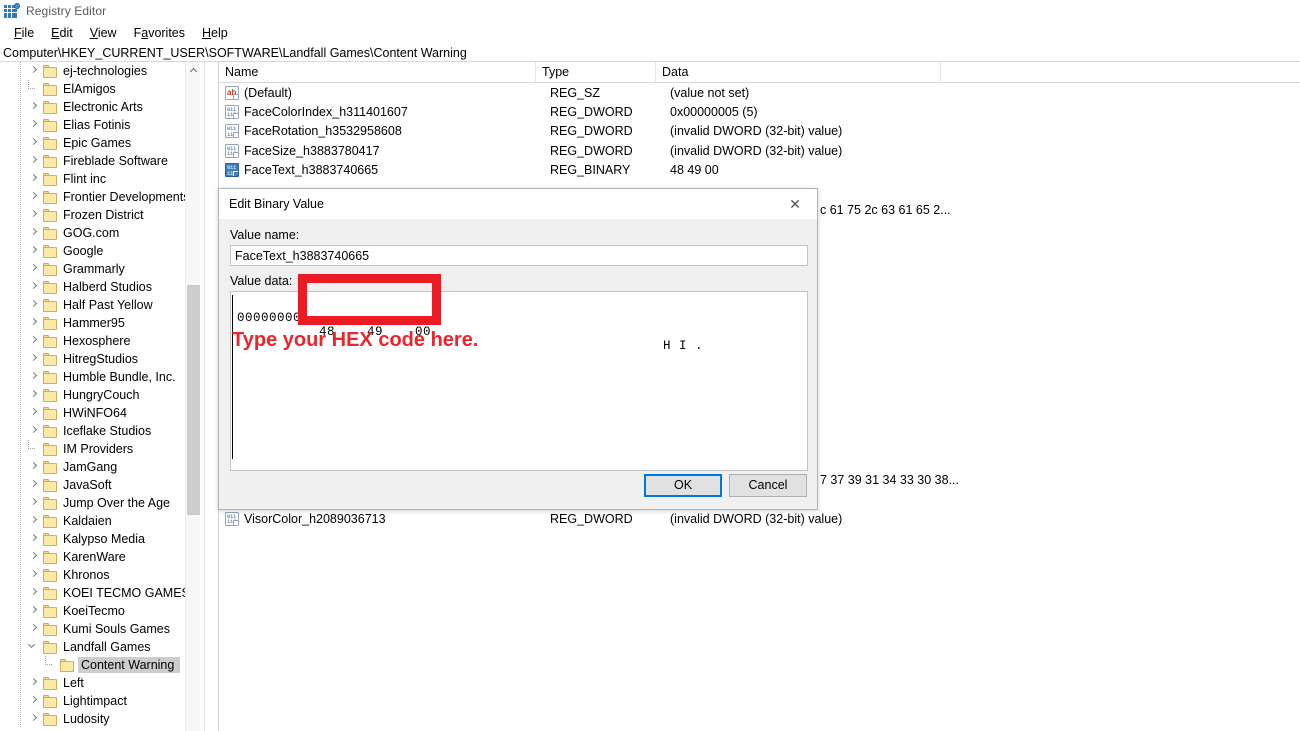 Image resolution: width=1300 pixels, height=731 pixels. Describe the element at coordinates (97, 521) in the screenshot. I see `tree-item-kaldaien: Kaldaien` at that location.